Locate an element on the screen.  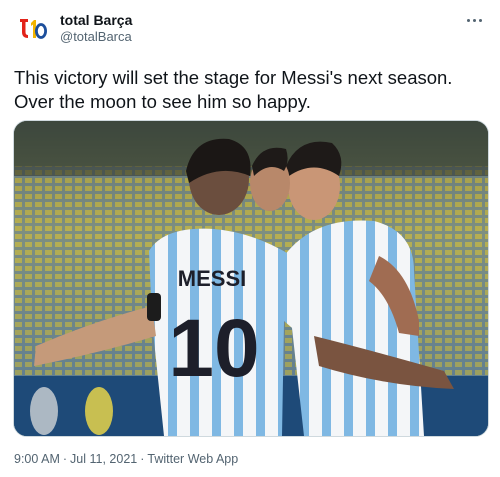
stadium-roof is located at coordinates (251, 148).